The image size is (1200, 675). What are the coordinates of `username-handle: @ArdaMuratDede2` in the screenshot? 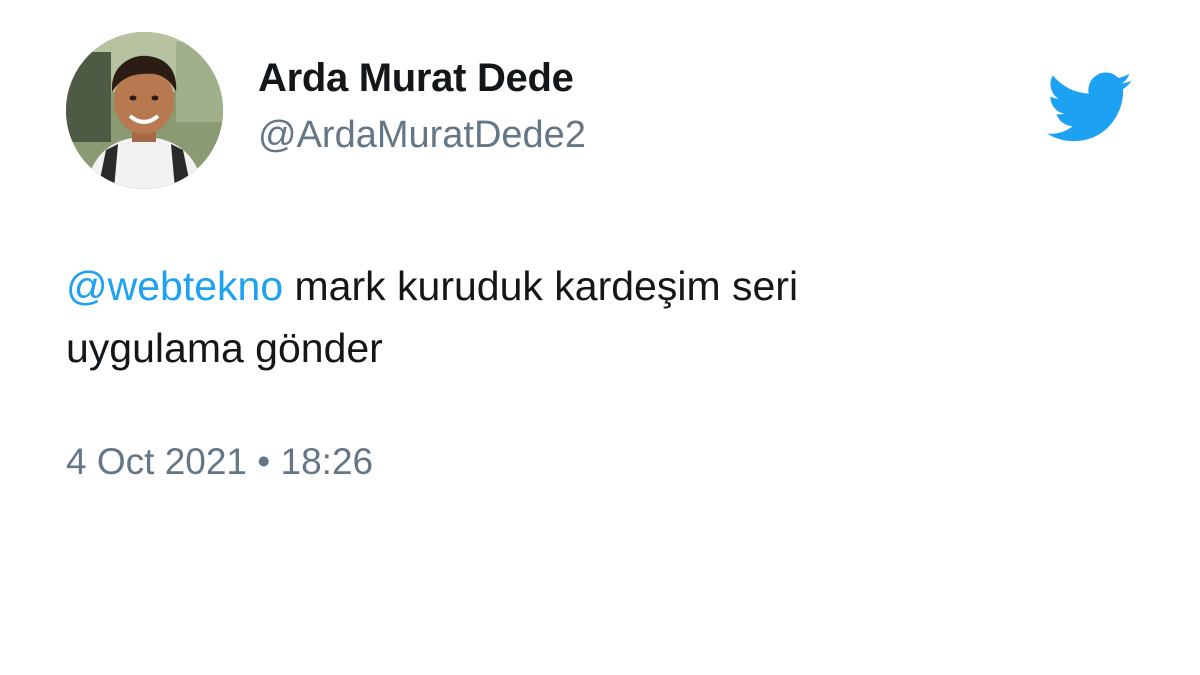 It's located at (422, 135).